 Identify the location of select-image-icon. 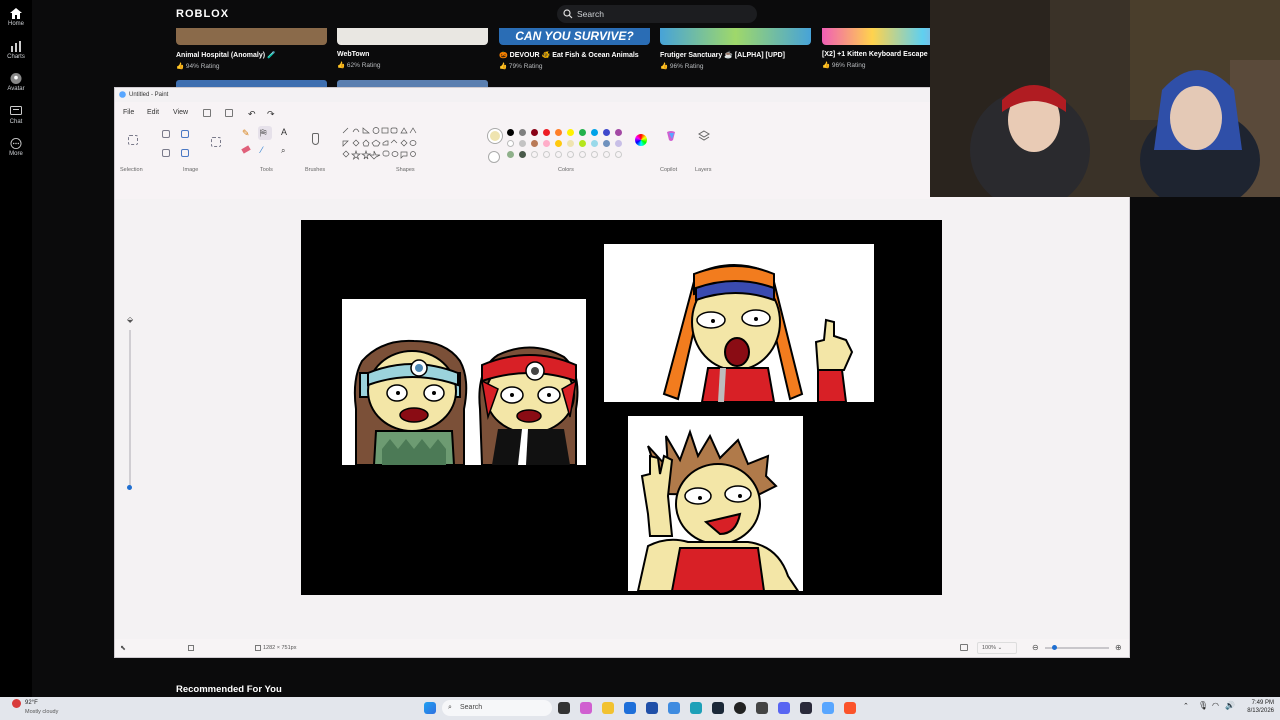
(166, 153).